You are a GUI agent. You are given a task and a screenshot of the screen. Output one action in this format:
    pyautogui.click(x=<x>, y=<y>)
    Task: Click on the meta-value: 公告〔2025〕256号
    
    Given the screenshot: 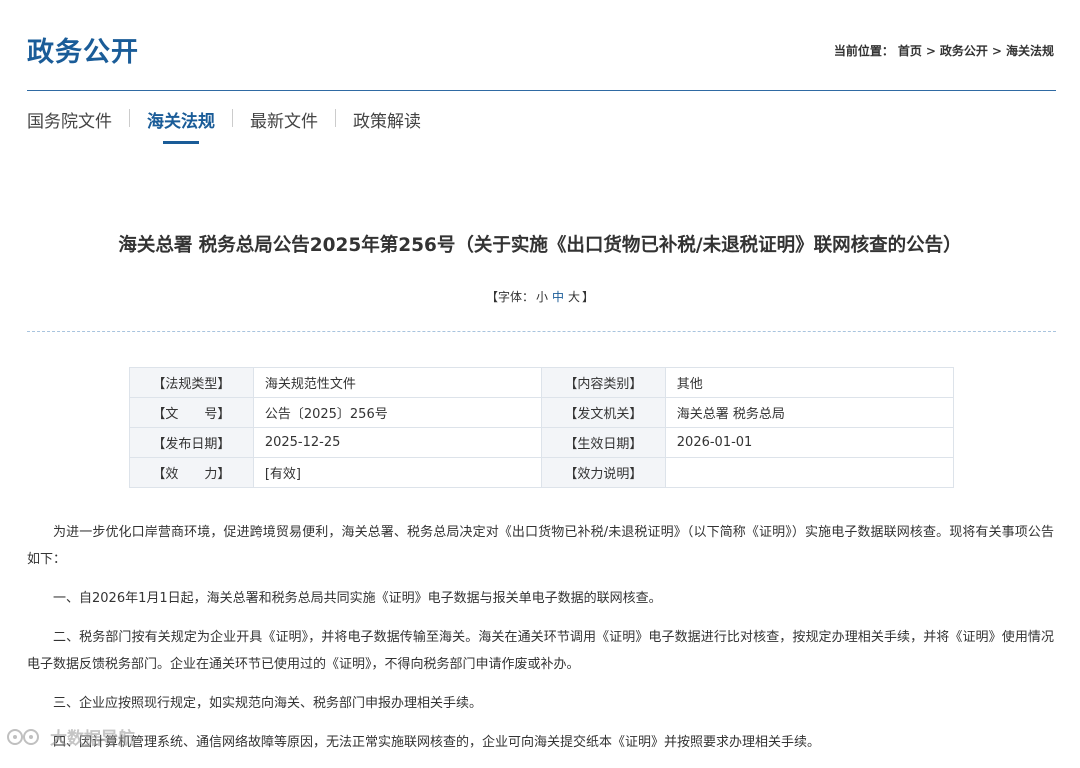 What is the action you would take?
    pyautogui.click(x=397, y=412)
    